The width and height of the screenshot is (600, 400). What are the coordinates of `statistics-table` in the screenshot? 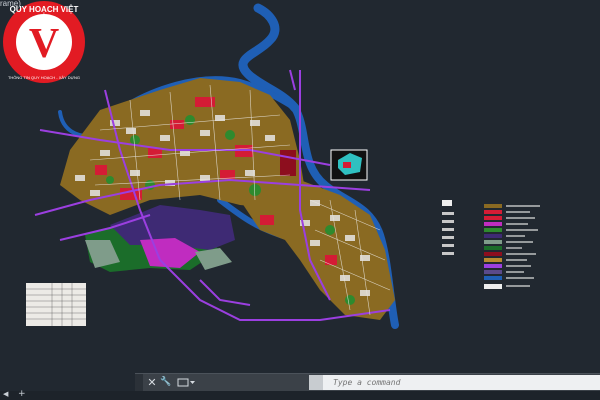 It's located at (56, 304).